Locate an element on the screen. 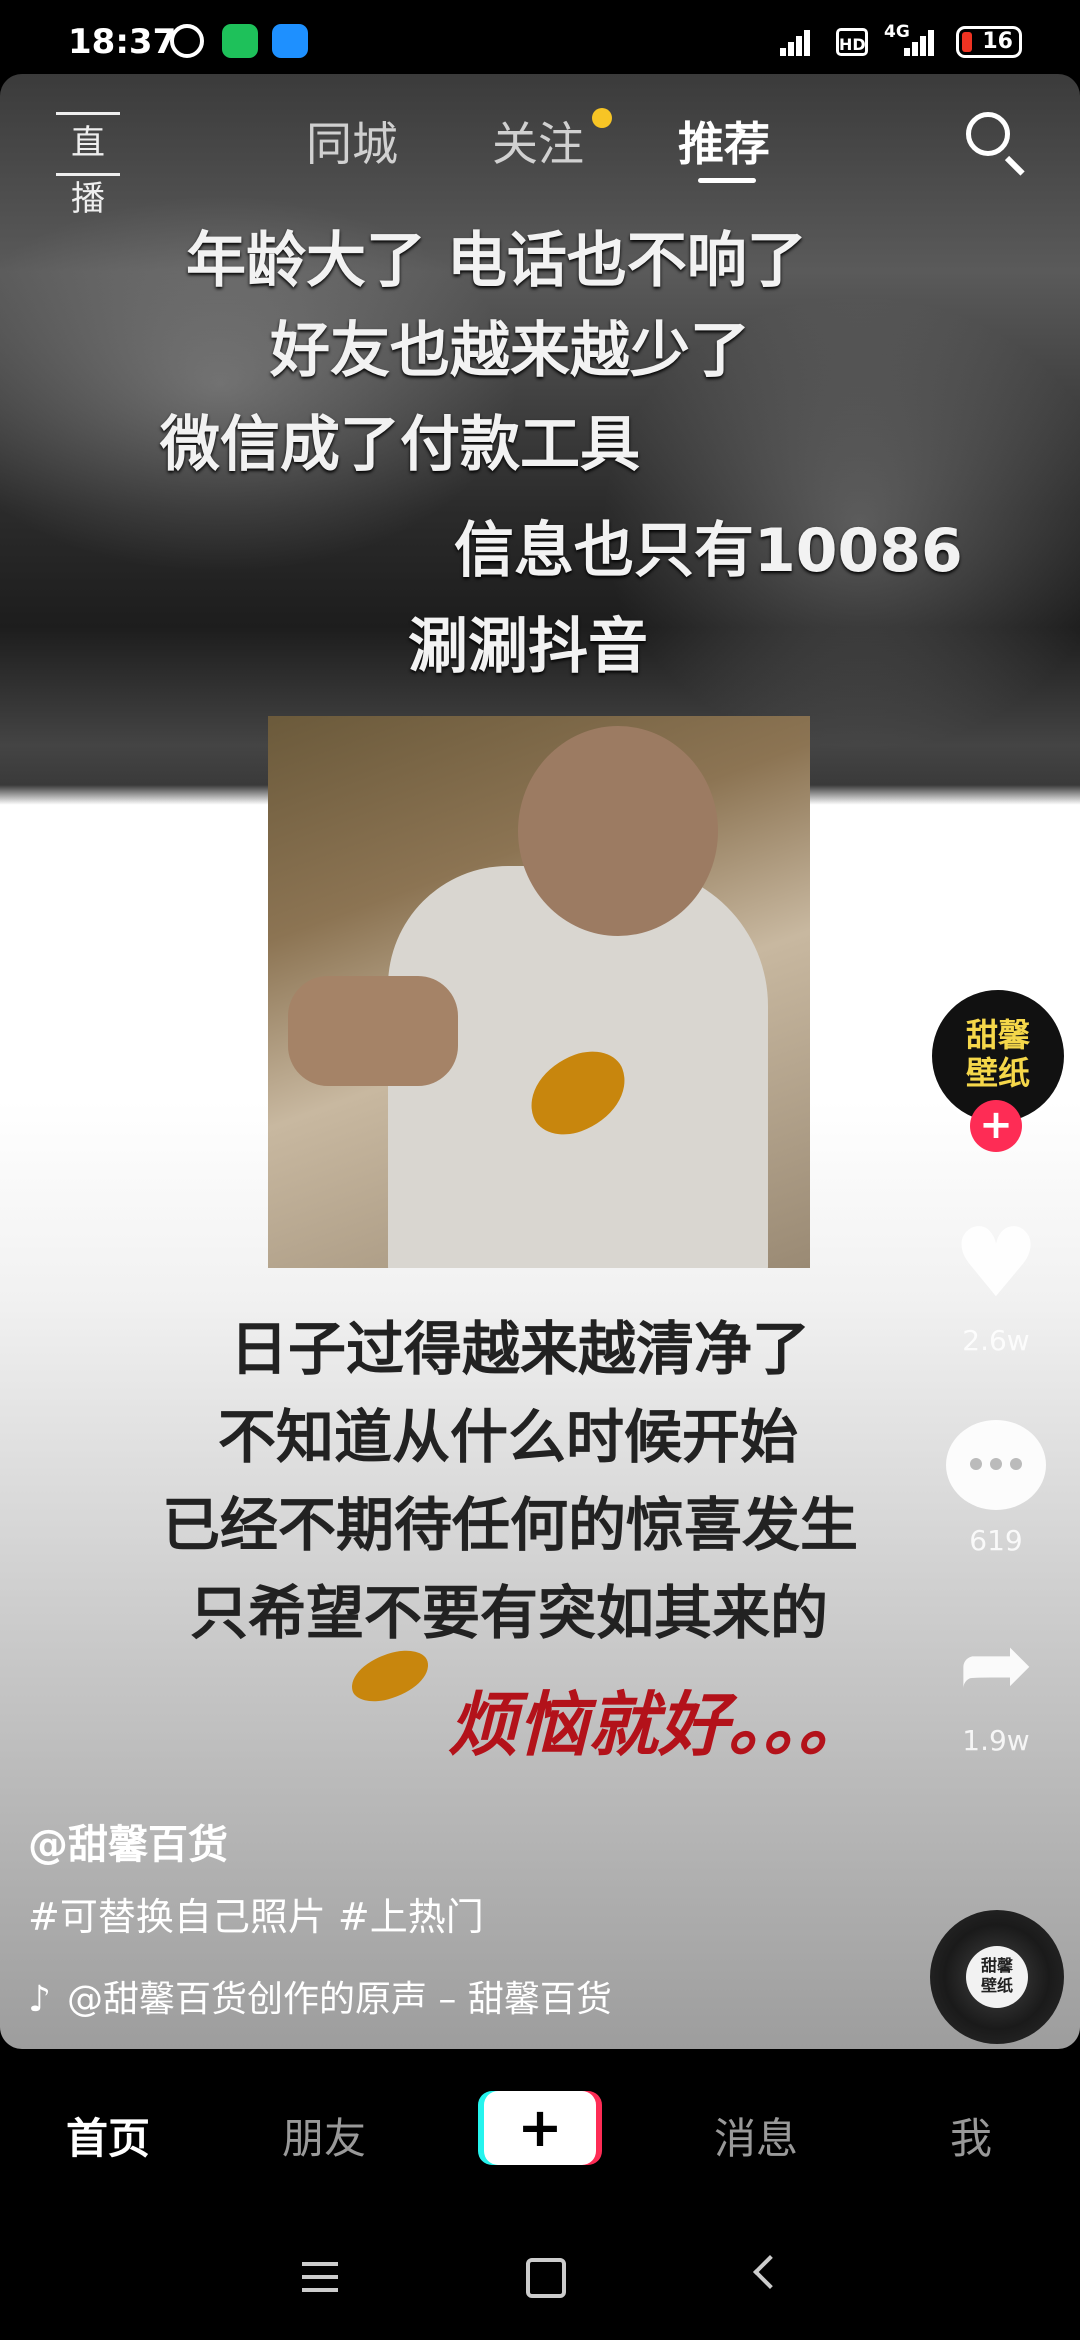 This screenshot has height=2340, width=1080. caption-line: 微信成了付款工具 is located at coordinates (400, 445).